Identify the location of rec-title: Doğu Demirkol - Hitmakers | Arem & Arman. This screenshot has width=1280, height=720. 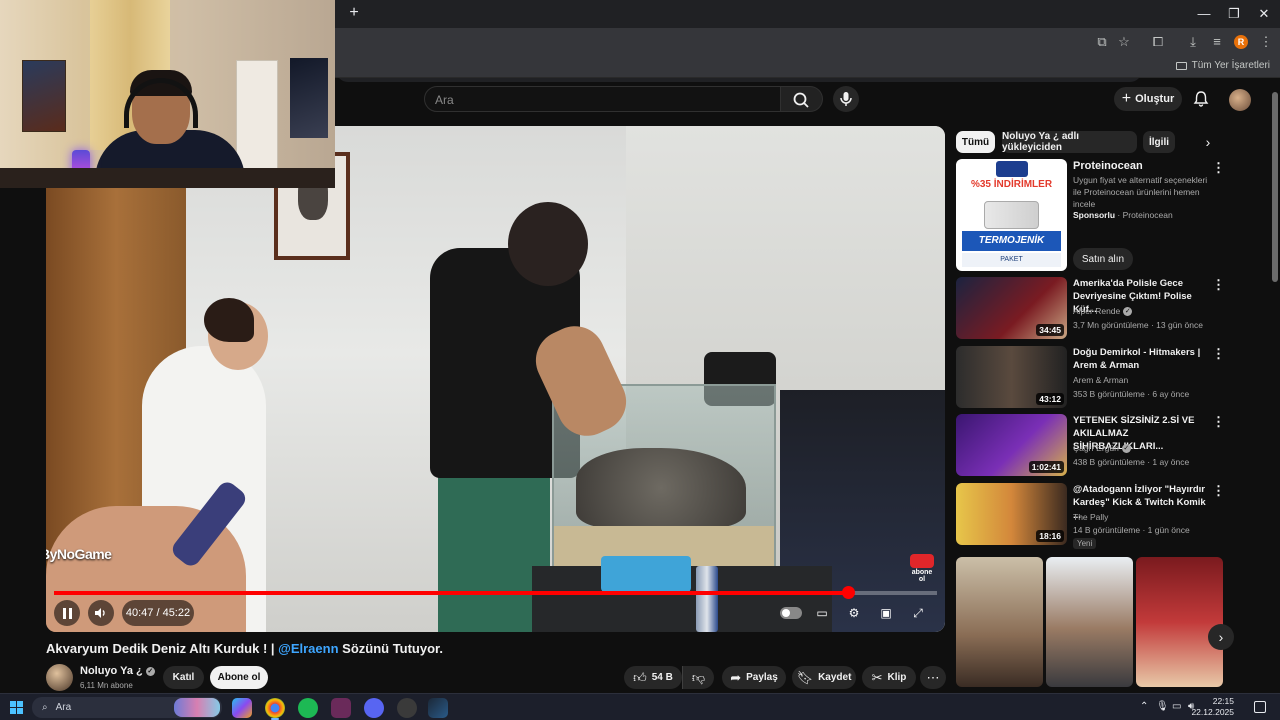
(1141, 359).